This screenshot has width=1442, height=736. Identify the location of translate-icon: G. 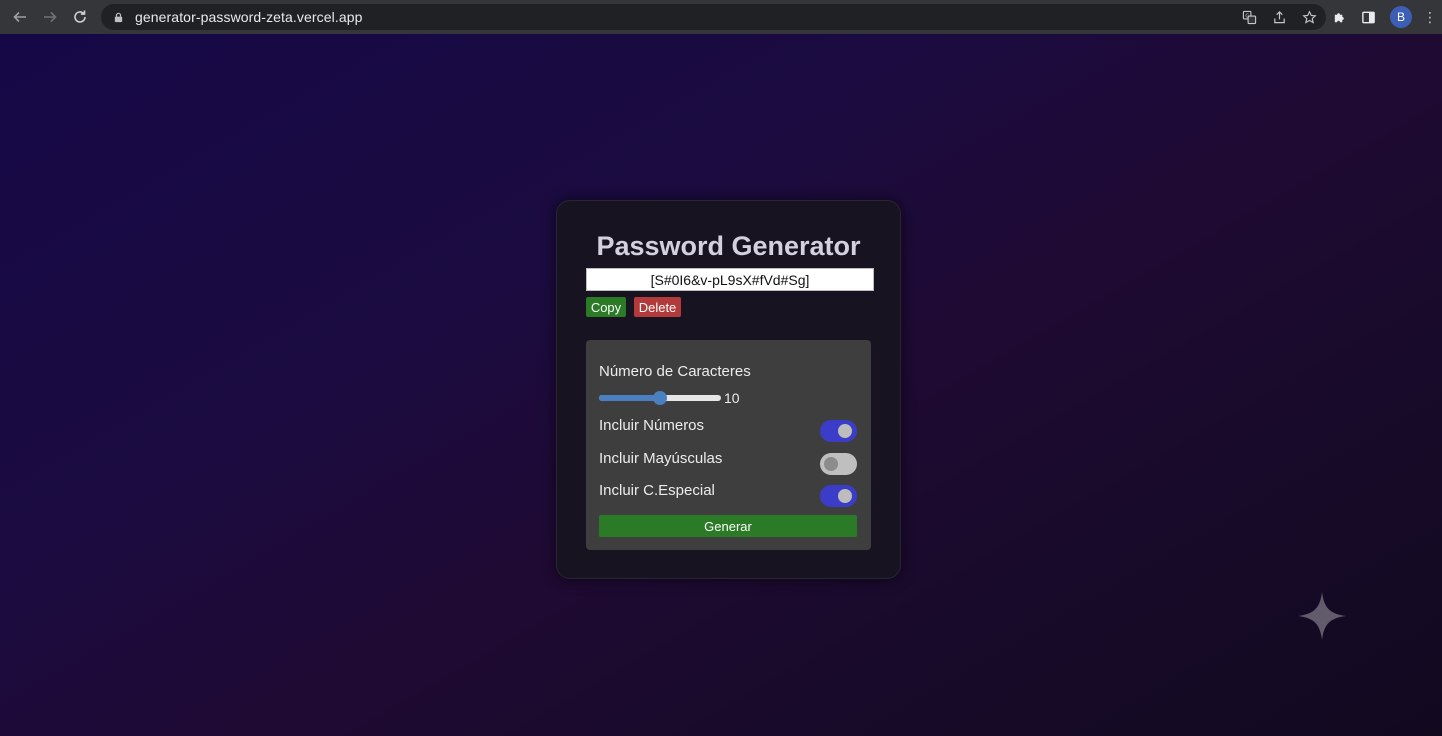
(1249, 17).